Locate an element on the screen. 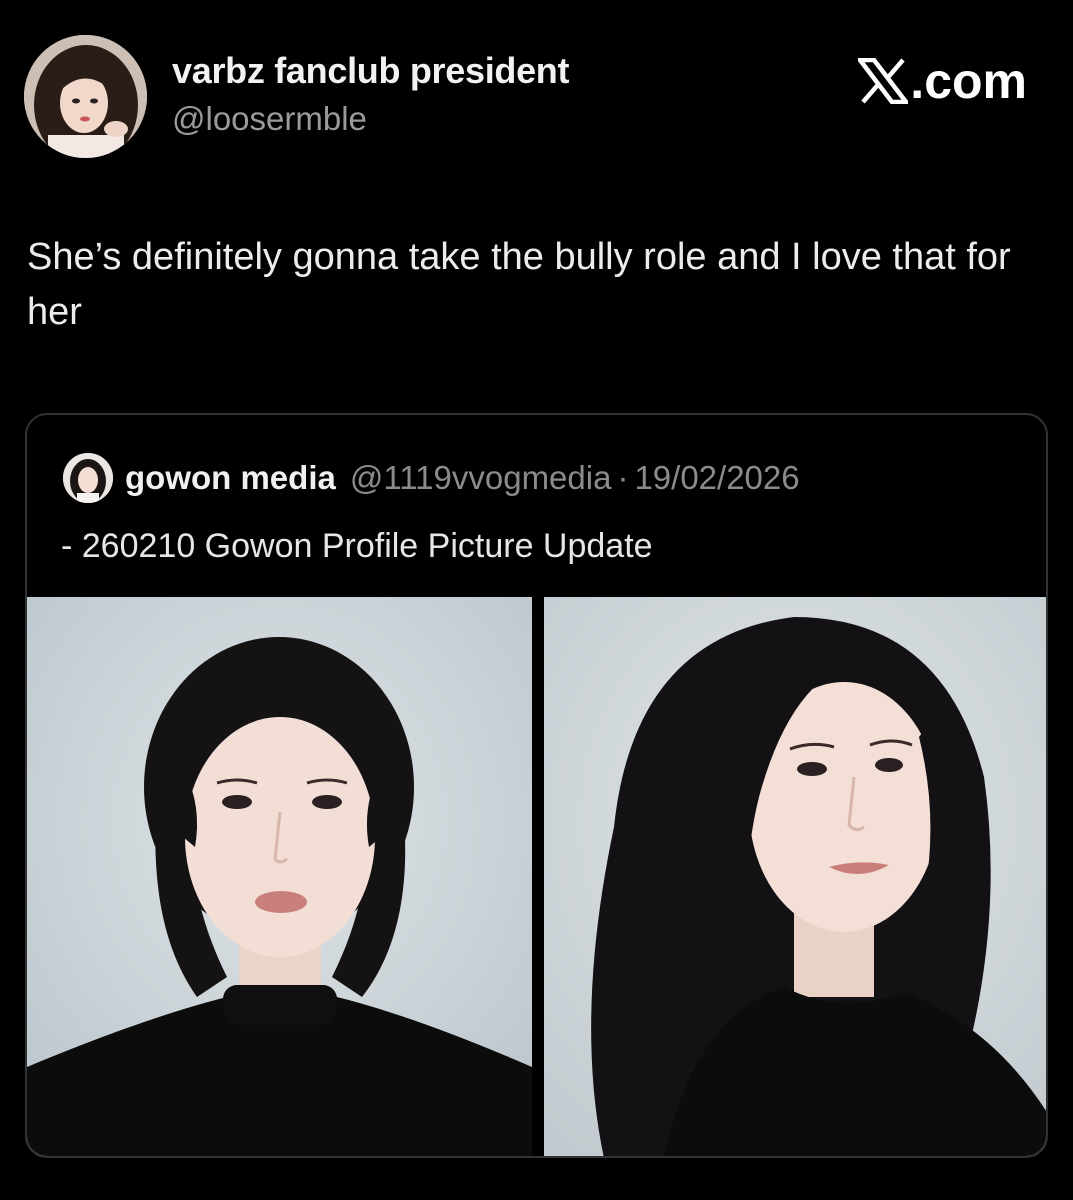 The image size is (1073, 1200). quoted-tweet-header: gowon media @1119vvogmedia · 19/02/2026 is located at coordinates (431, 478).